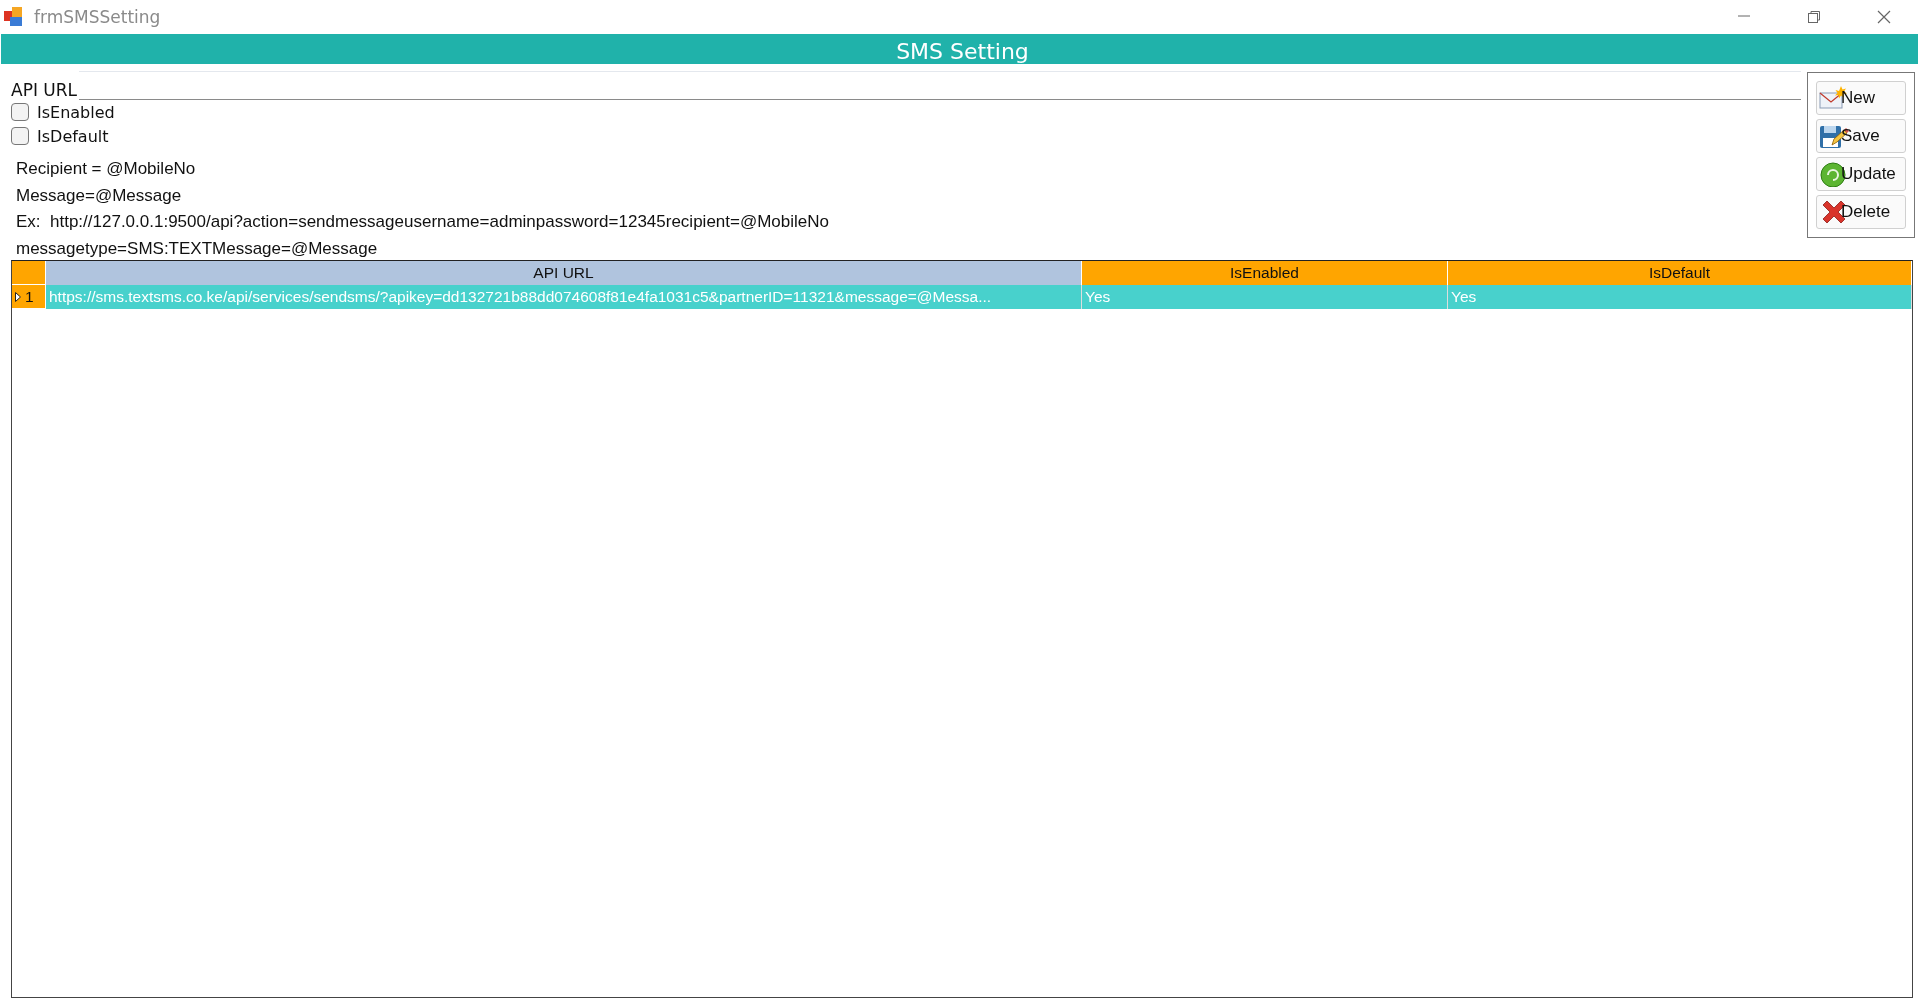 The width and height of the screenshot is (1919, 1004). Describe the element at coordinates (14, 17) in the screenshot. I see `app-icon` at that location.